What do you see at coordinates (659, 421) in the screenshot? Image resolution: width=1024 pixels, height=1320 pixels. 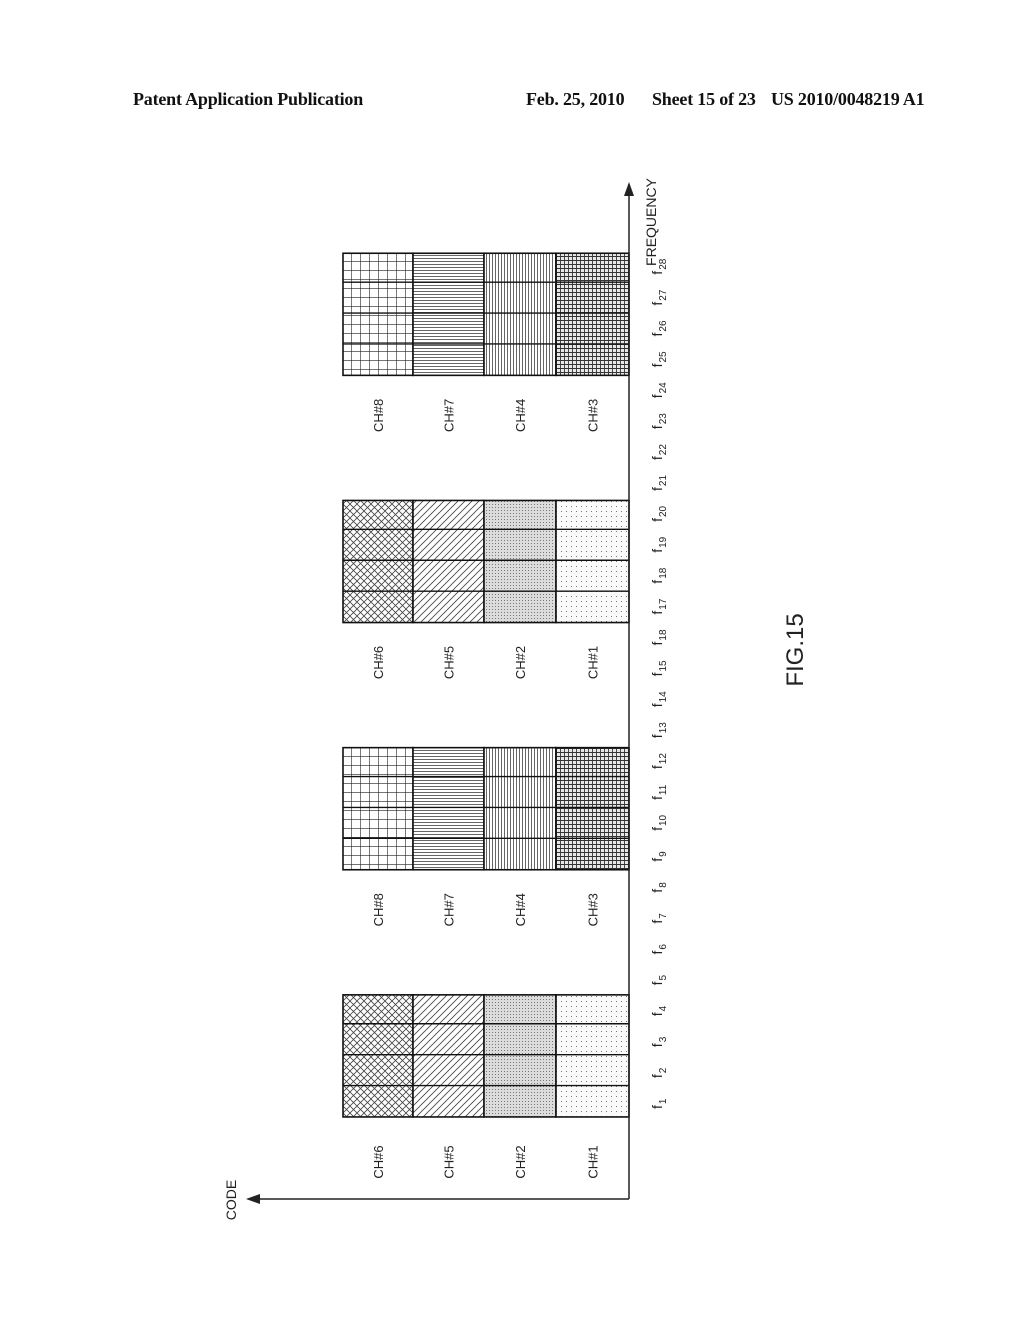 I see `frequency-label: f23` at bounding box center [659, 421].